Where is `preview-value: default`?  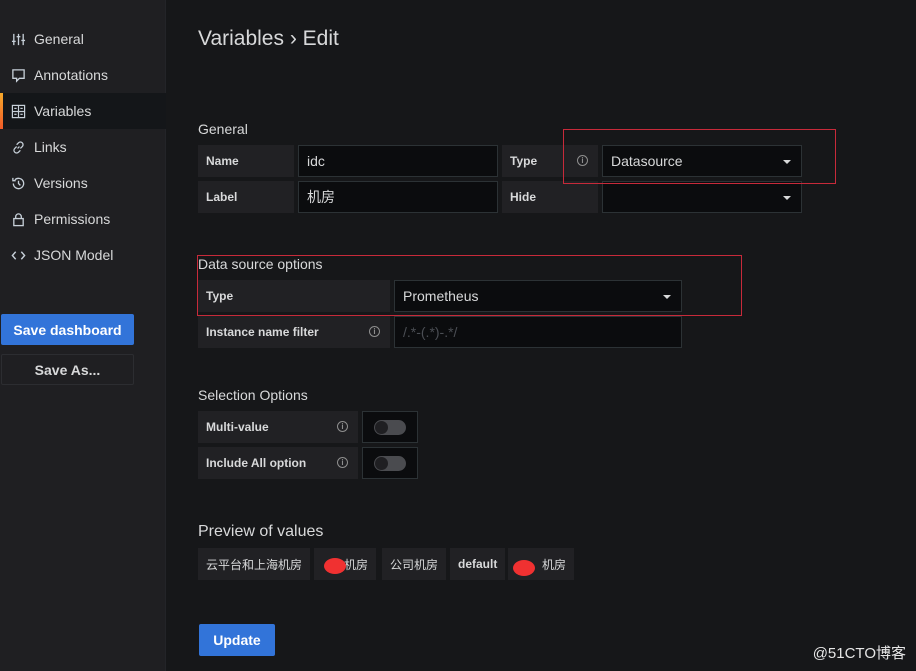
preview-value: default is located at coordinates (478, 564).